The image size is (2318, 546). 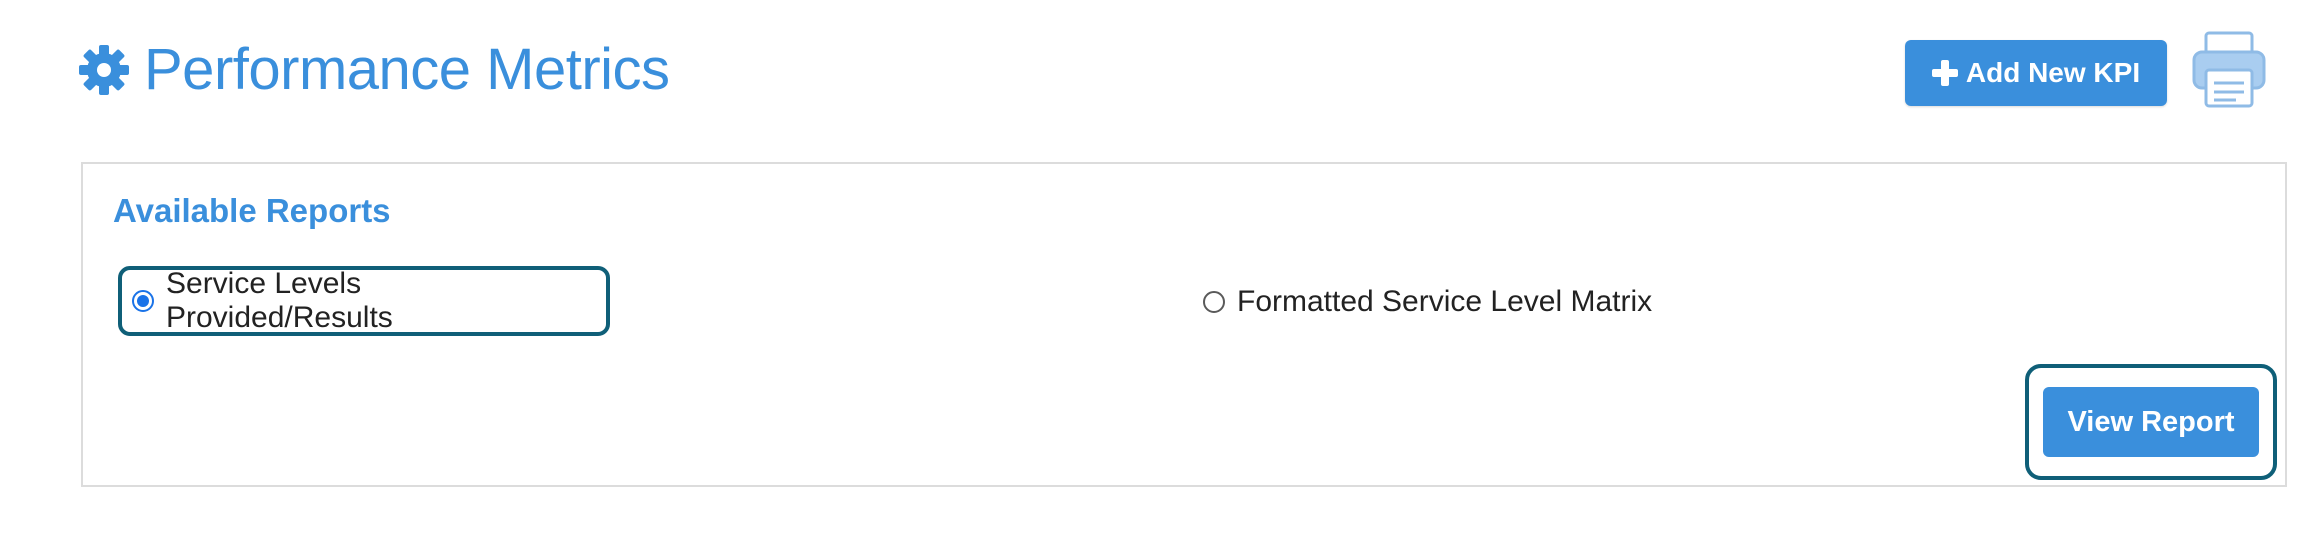 I want to click on add-new-kpi-label: Add New KPI, so click(x=2053, y=72).